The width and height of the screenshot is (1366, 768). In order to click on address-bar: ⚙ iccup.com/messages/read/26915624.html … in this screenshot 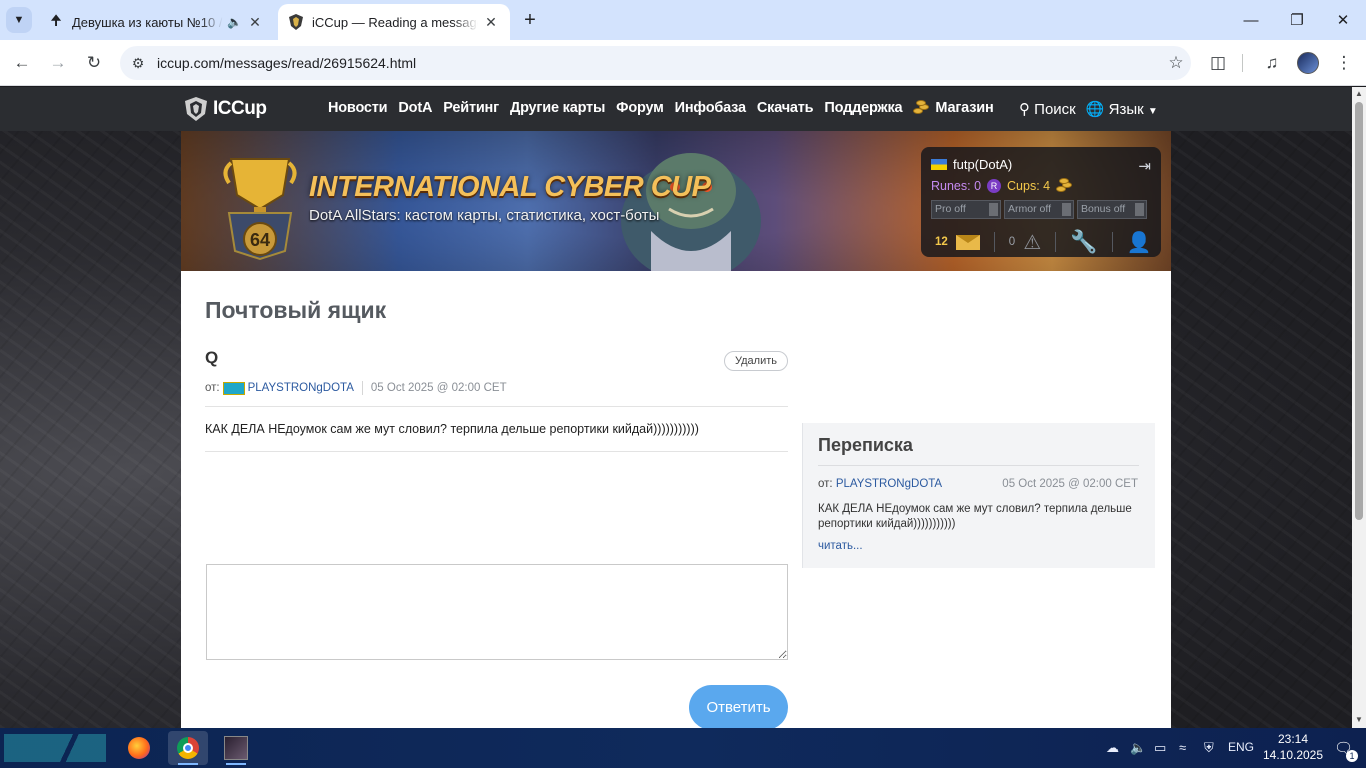, I will do `click(655, 63)`.